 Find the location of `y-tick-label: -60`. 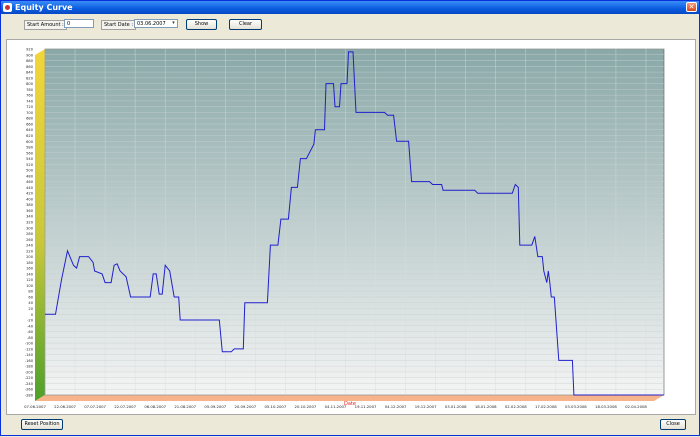

y-tick-label: -60 is located at coordinates (30, 332).